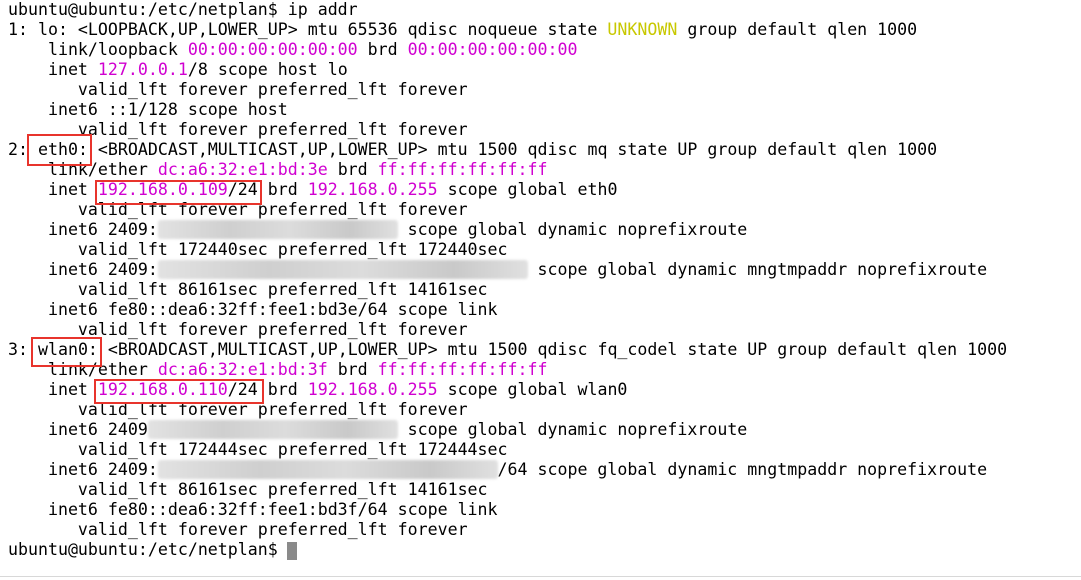  What do you see at coordinates (342, 269) in the screenshot?
I see `redacted-address: xxxxxxxxxxxxxxxxxxxxxxxxxxxxxxxxxxxxx` at bounding box center [342, 269].